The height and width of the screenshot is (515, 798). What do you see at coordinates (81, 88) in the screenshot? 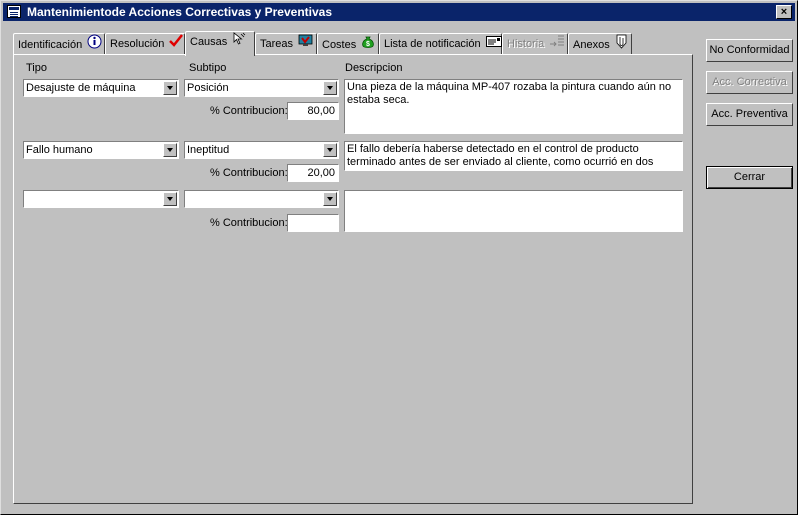
I see `tipo-value-1: Desajuste de máquina` at bounding box center [81, 88].